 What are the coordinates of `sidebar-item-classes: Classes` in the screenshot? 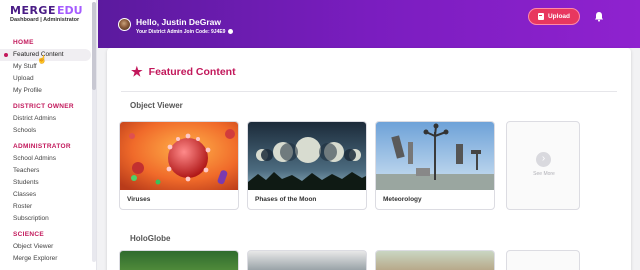 It's located at (48, 195).